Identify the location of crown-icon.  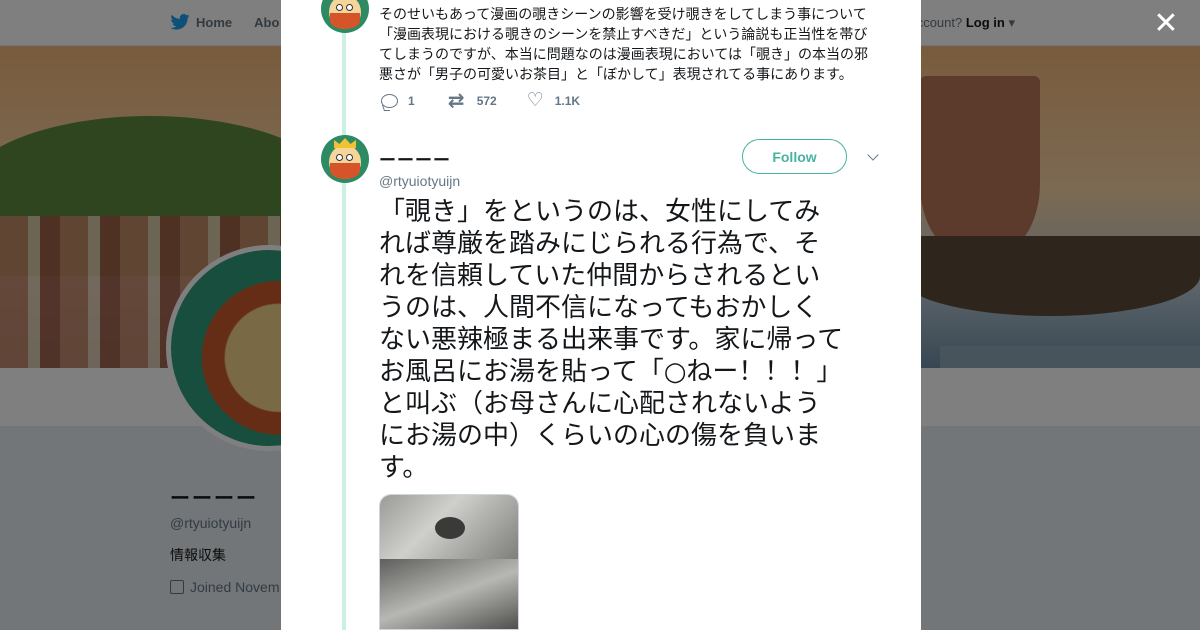
(345, 143).